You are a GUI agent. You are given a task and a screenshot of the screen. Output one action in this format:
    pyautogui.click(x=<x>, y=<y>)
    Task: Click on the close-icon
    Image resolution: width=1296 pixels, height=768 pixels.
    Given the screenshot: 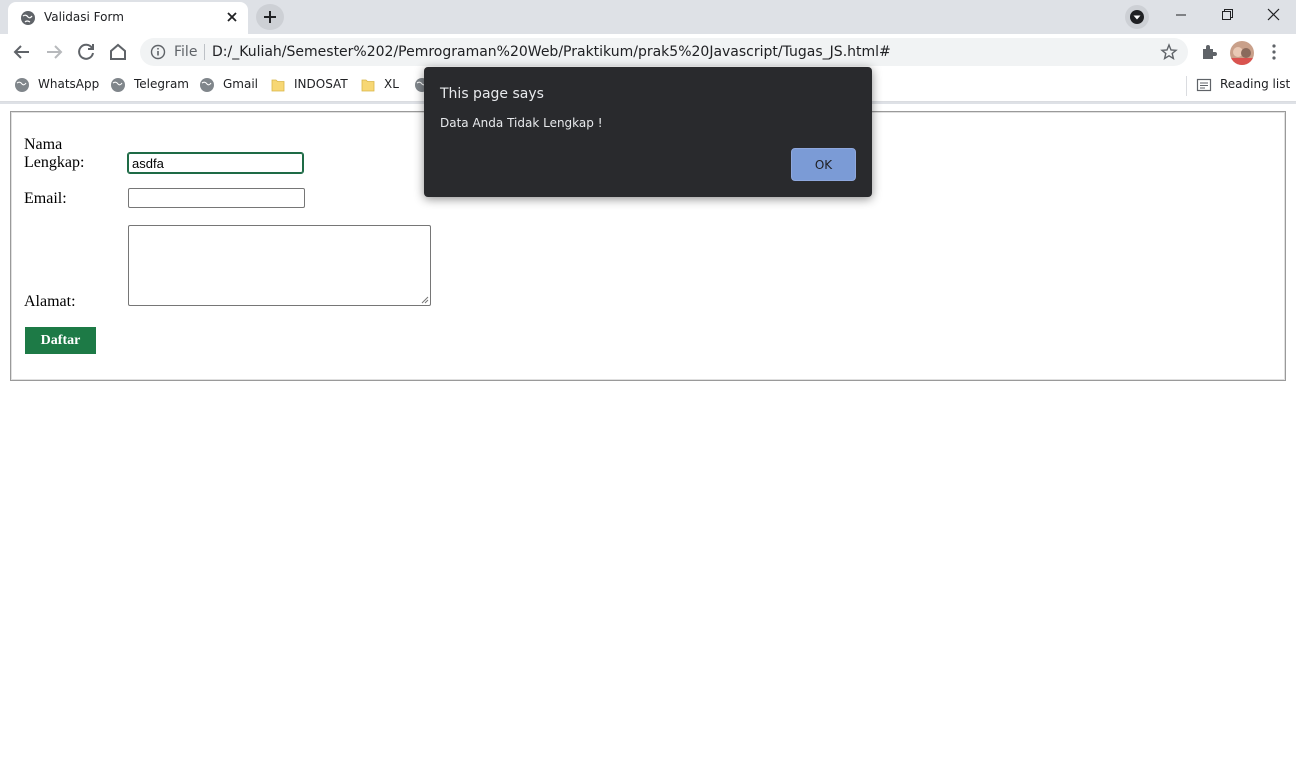 What is the action you would take?
    pyautogui.click(x=1273, y=14)
    